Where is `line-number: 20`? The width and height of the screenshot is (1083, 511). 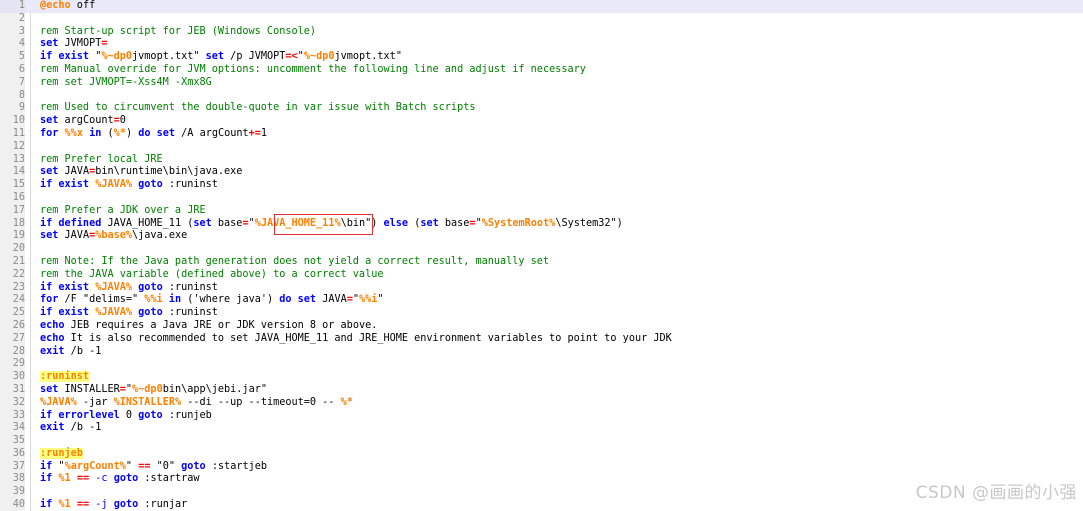
line-number: 20 is located at coordinates (12, 249).